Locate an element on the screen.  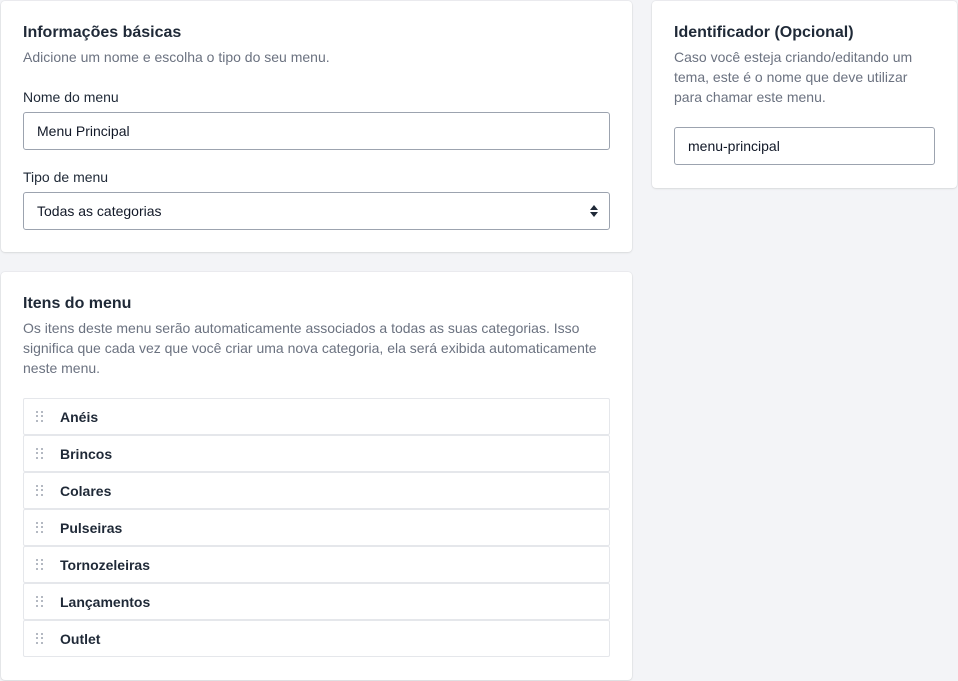
list-item-label: Outlet is located at coordinates (80, 638).